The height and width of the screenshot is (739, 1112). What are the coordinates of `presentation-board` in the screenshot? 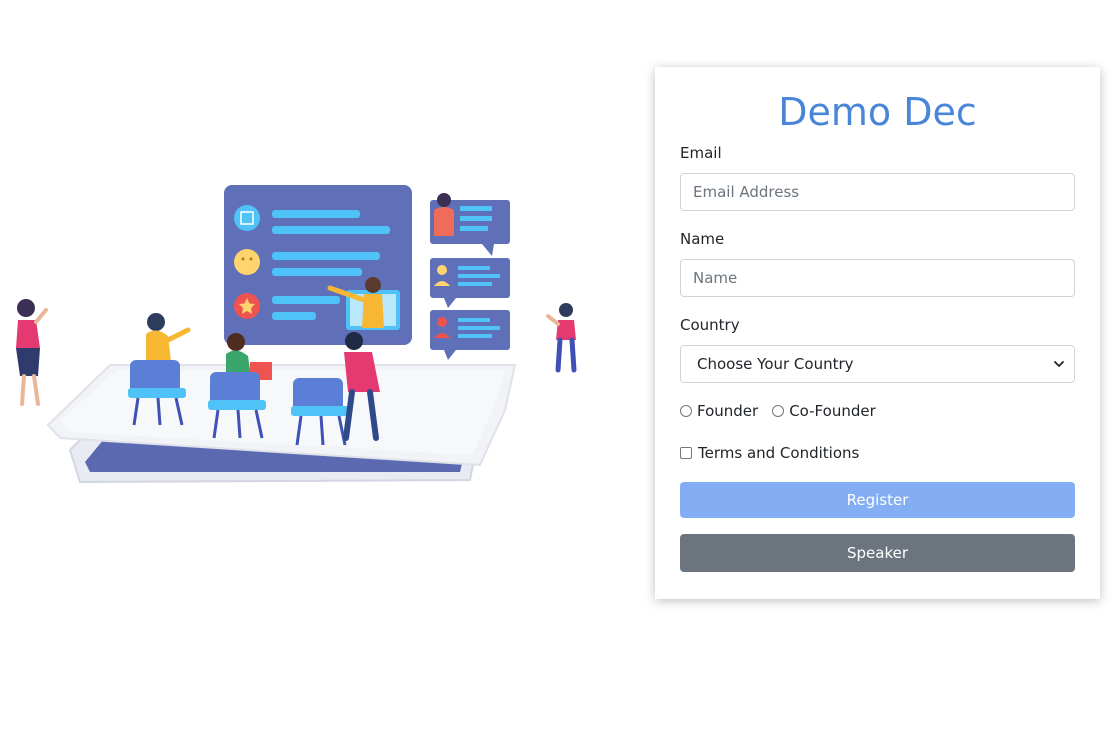 It's located at (318, 265).